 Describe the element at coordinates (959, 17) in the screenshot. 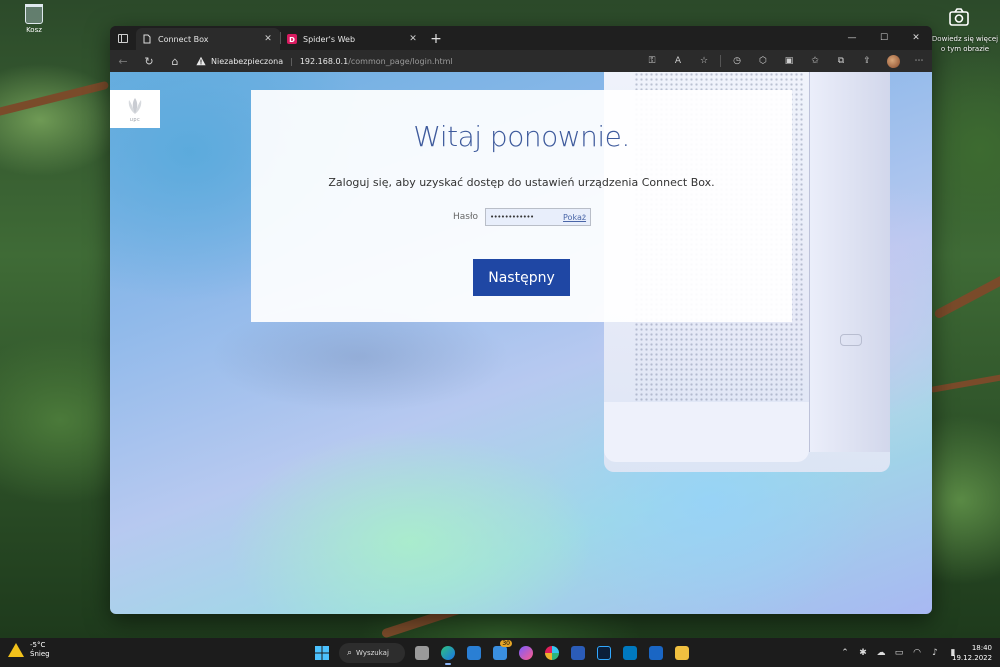

I see `camera-icon` at that location.